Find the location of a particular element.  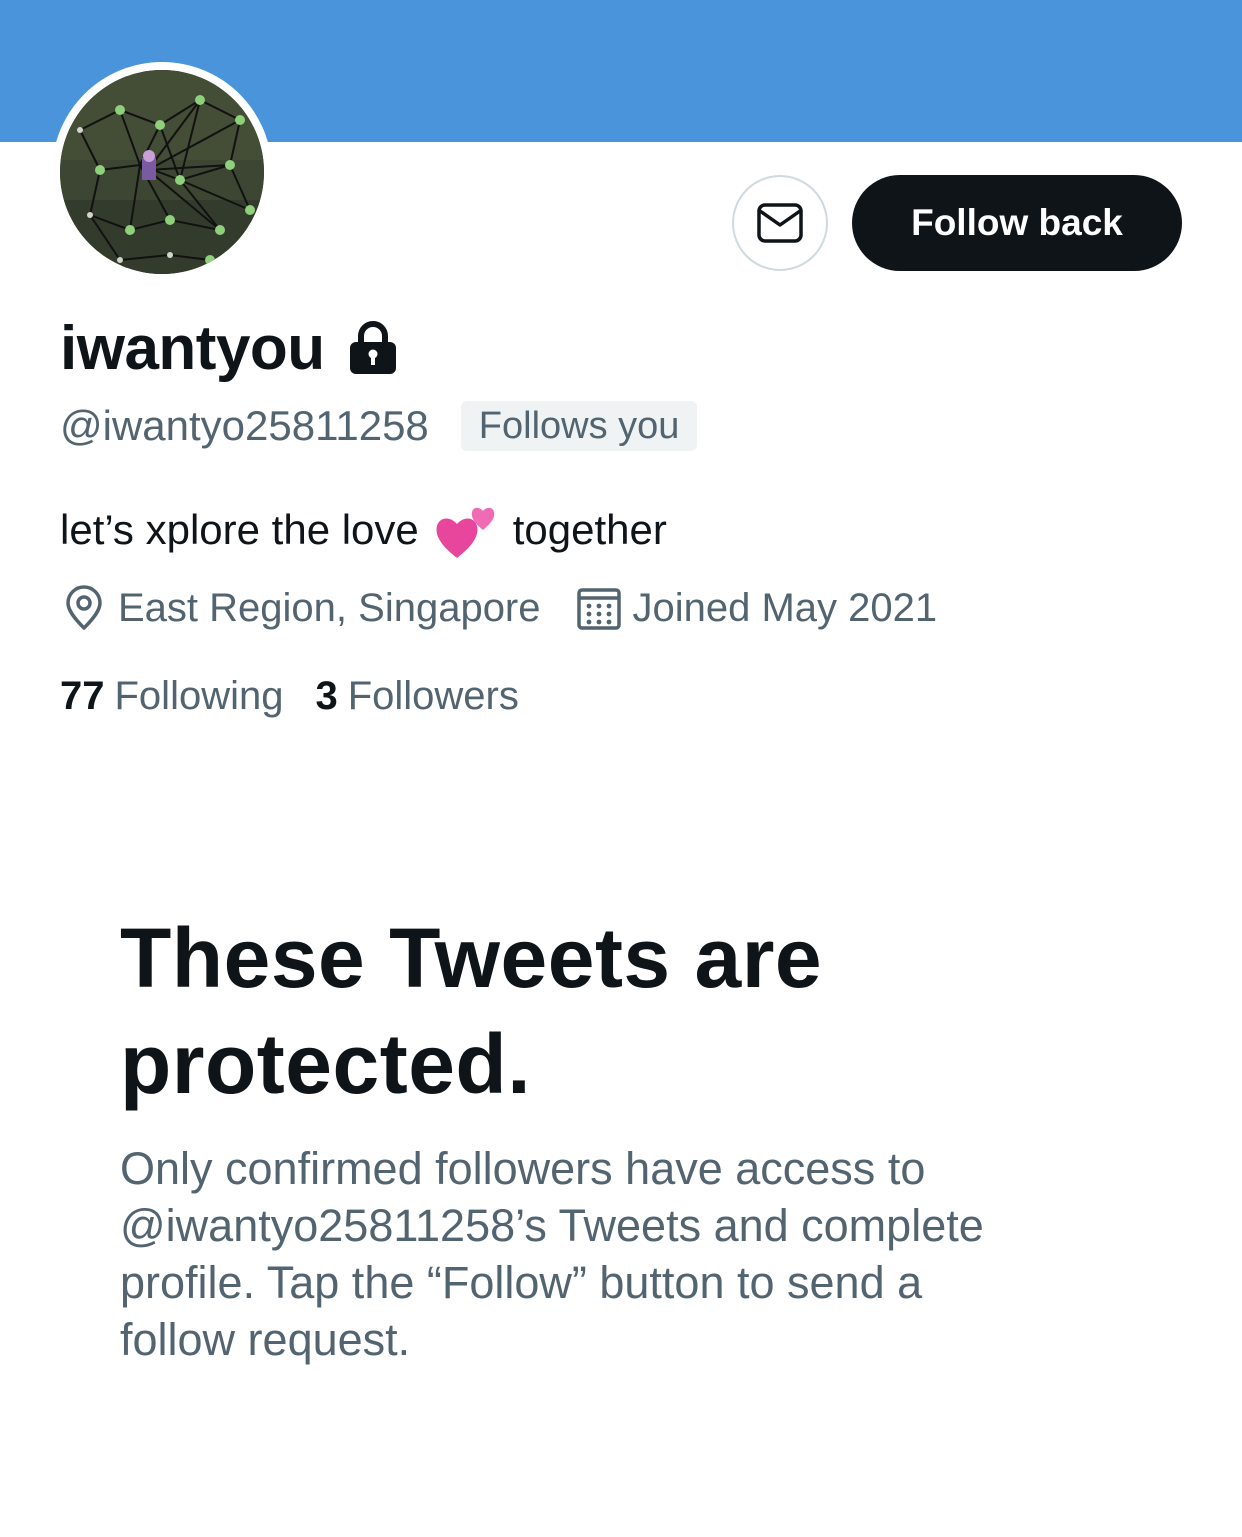

profile-meta: East Region, Singapore Joined May 2021 is located at coordinates (498, 608).